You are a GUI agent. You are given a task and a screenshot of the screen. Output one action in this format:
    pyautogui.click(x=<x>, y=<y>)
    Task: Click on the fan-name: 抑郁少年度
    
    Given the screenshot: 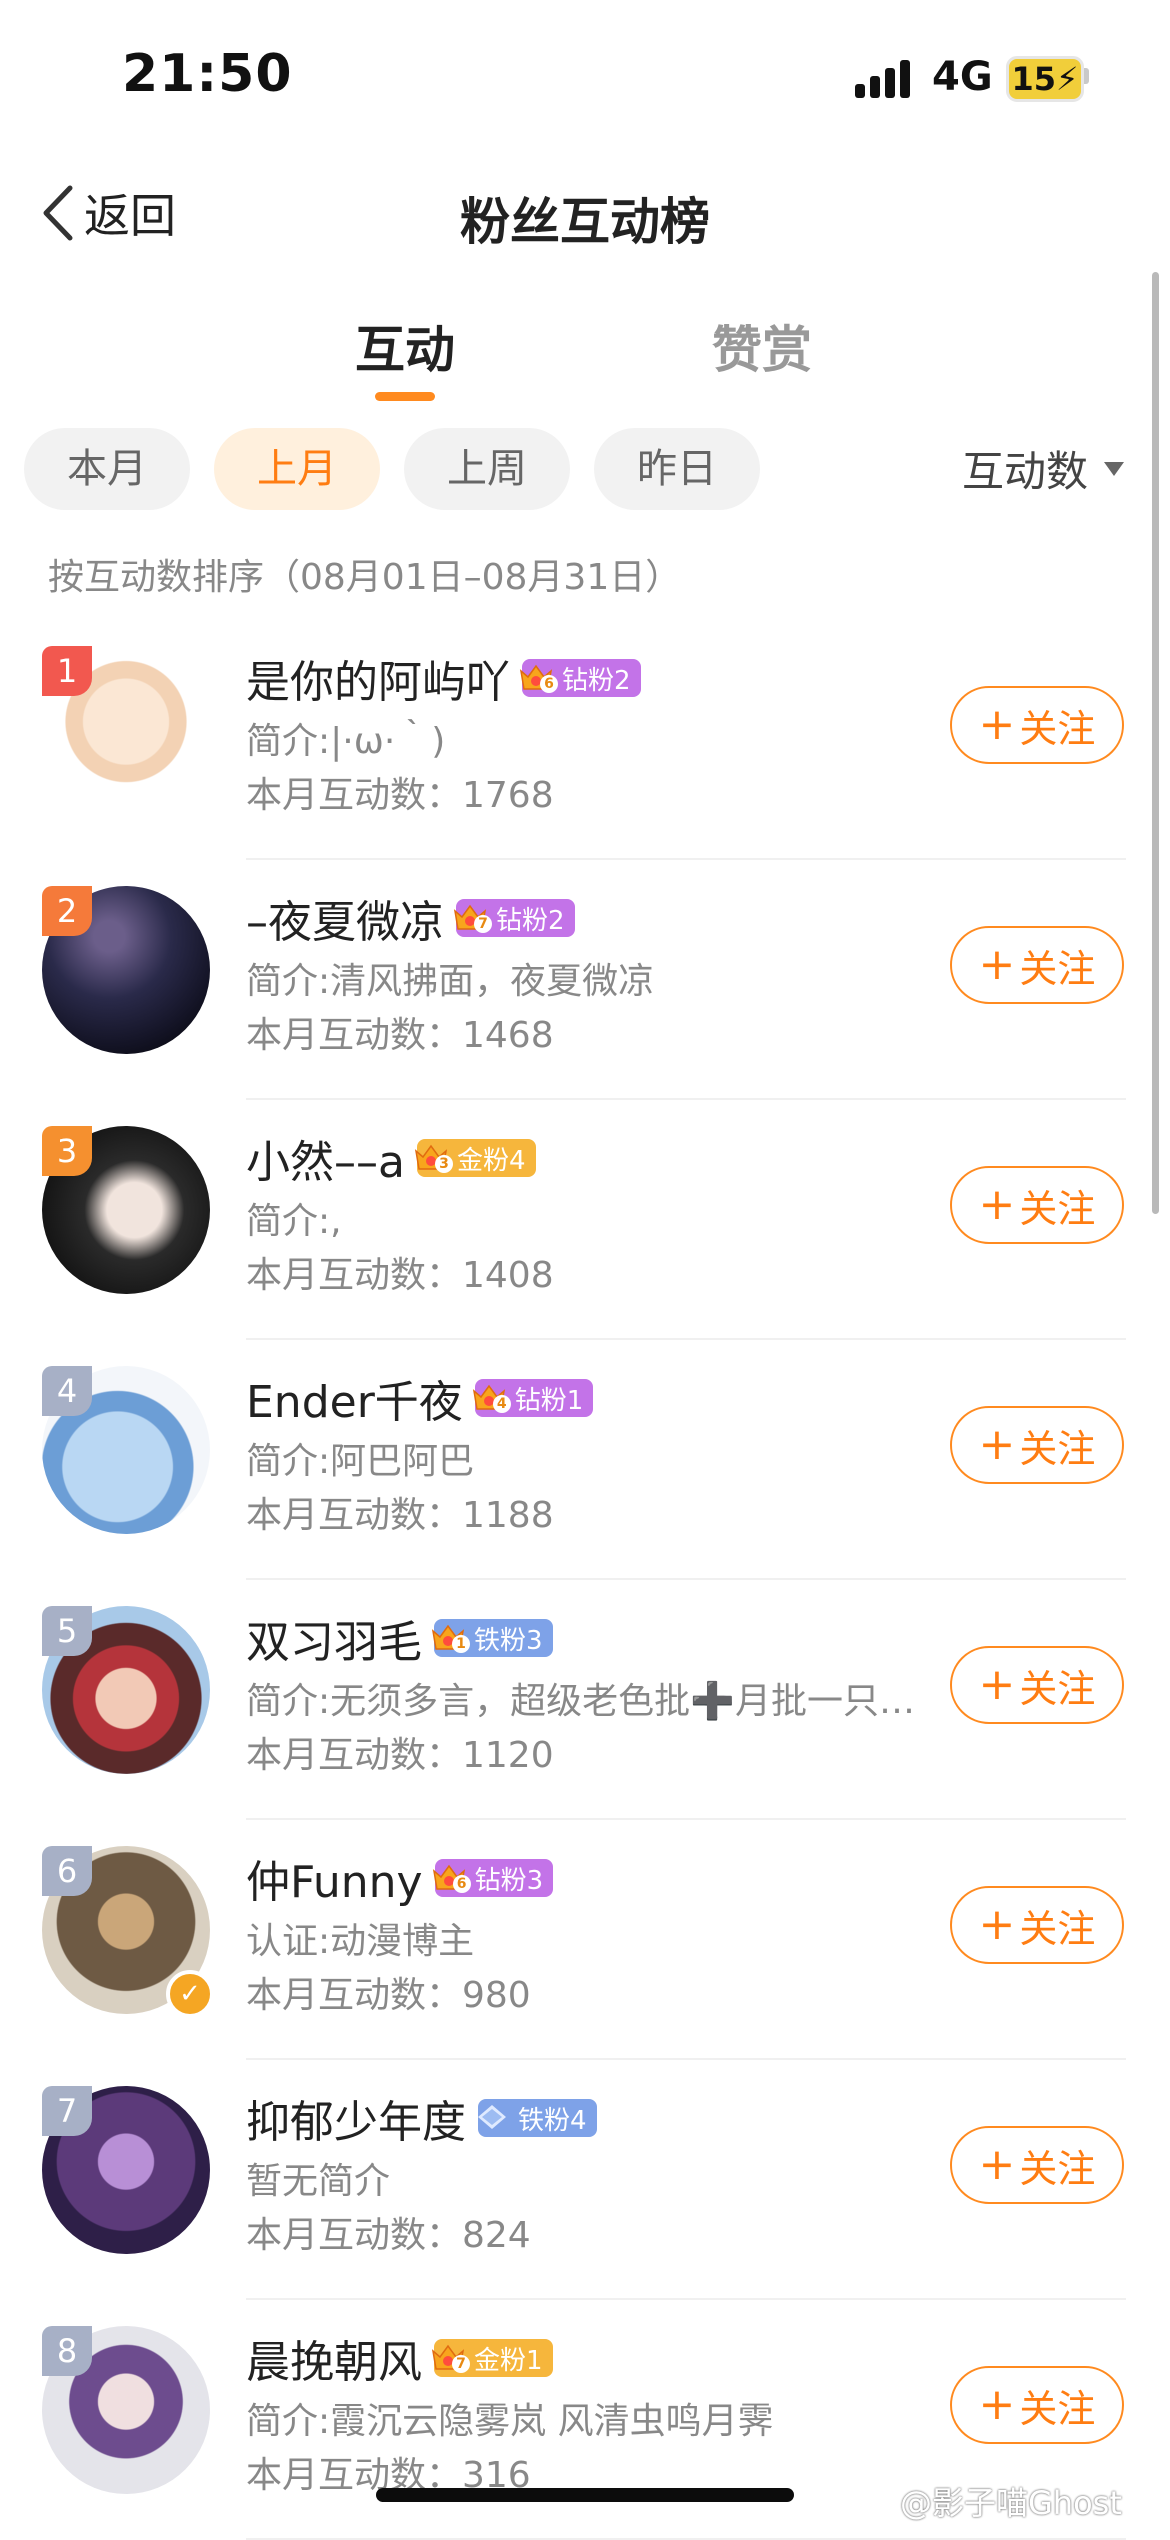 What is the action you would take?
    pyautogui.click(x=356, y=2118)
    